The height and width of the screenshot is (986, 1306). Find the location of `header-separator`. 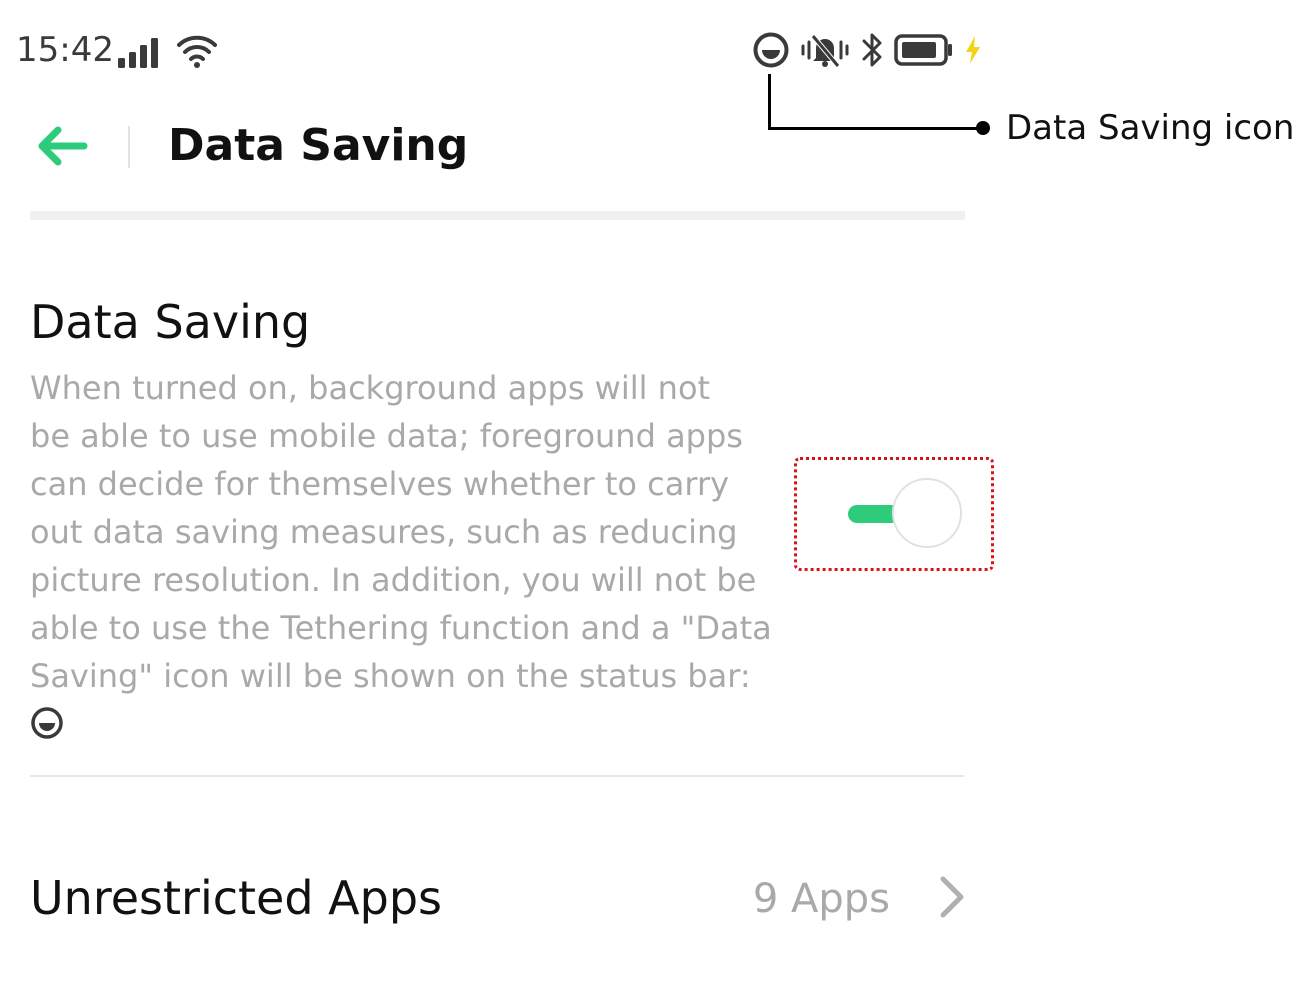

header-separator is located at coordinates (497, 215).